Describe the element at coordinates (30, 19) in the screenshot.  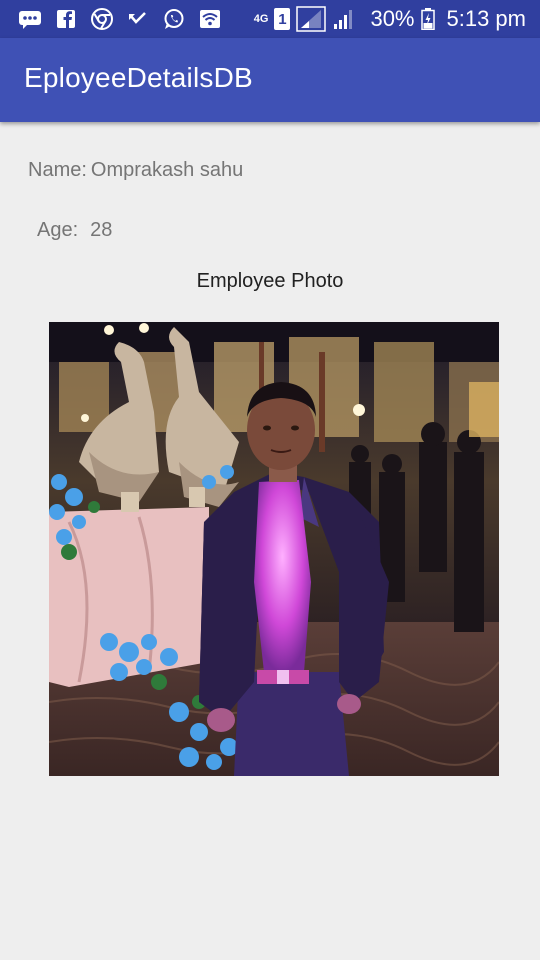
I see `messages-icon` at that location.